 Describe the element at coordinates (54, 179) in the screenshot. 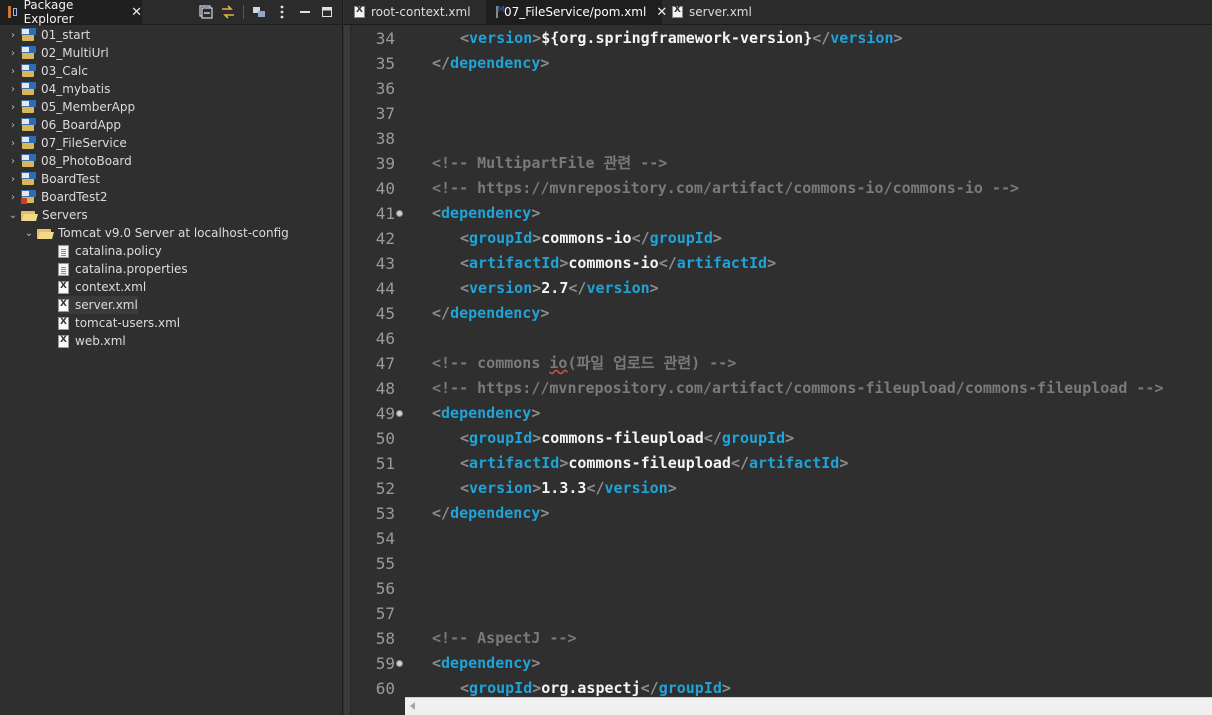

I see `tree-item: › BoardTest` at that location.